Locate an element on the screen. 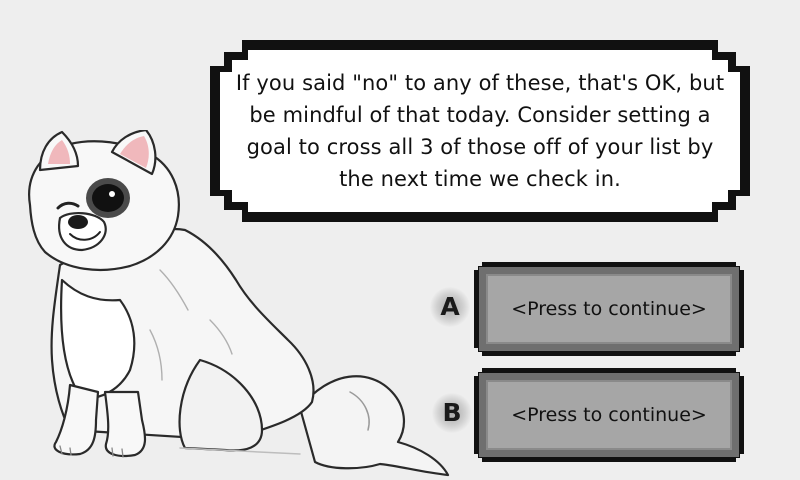 Image resolution: width=800 pixels, height=480 pixels. choice-b-button: <Press to continue> is located at coordinates (609, 415).